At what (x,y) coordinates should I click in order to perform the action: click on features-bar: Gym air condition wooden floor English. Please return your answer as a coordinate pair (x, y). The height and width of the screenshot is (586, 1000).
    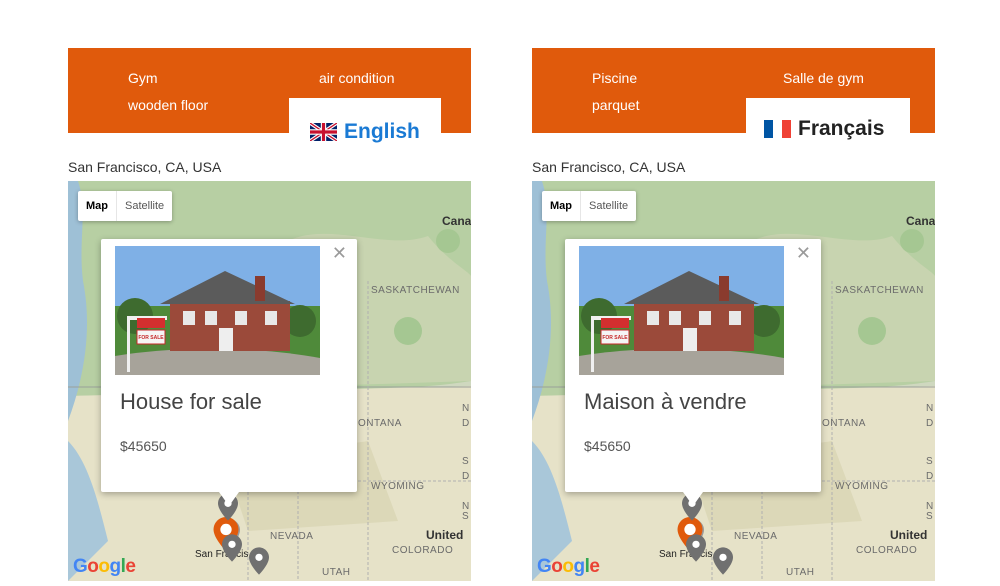
    Looking at the image, I should click on (269, 95).